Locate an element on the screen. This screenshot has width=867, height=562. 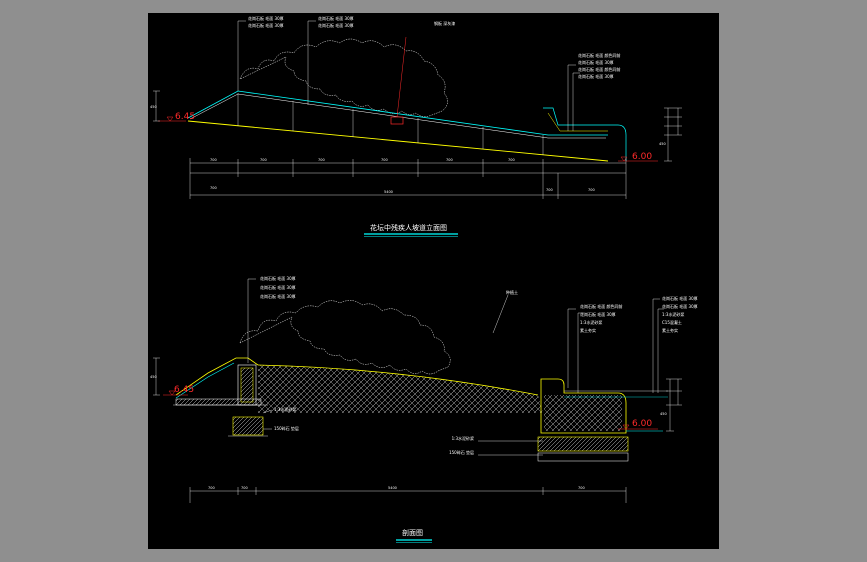
left-footing is located at coordinates (248, 426).